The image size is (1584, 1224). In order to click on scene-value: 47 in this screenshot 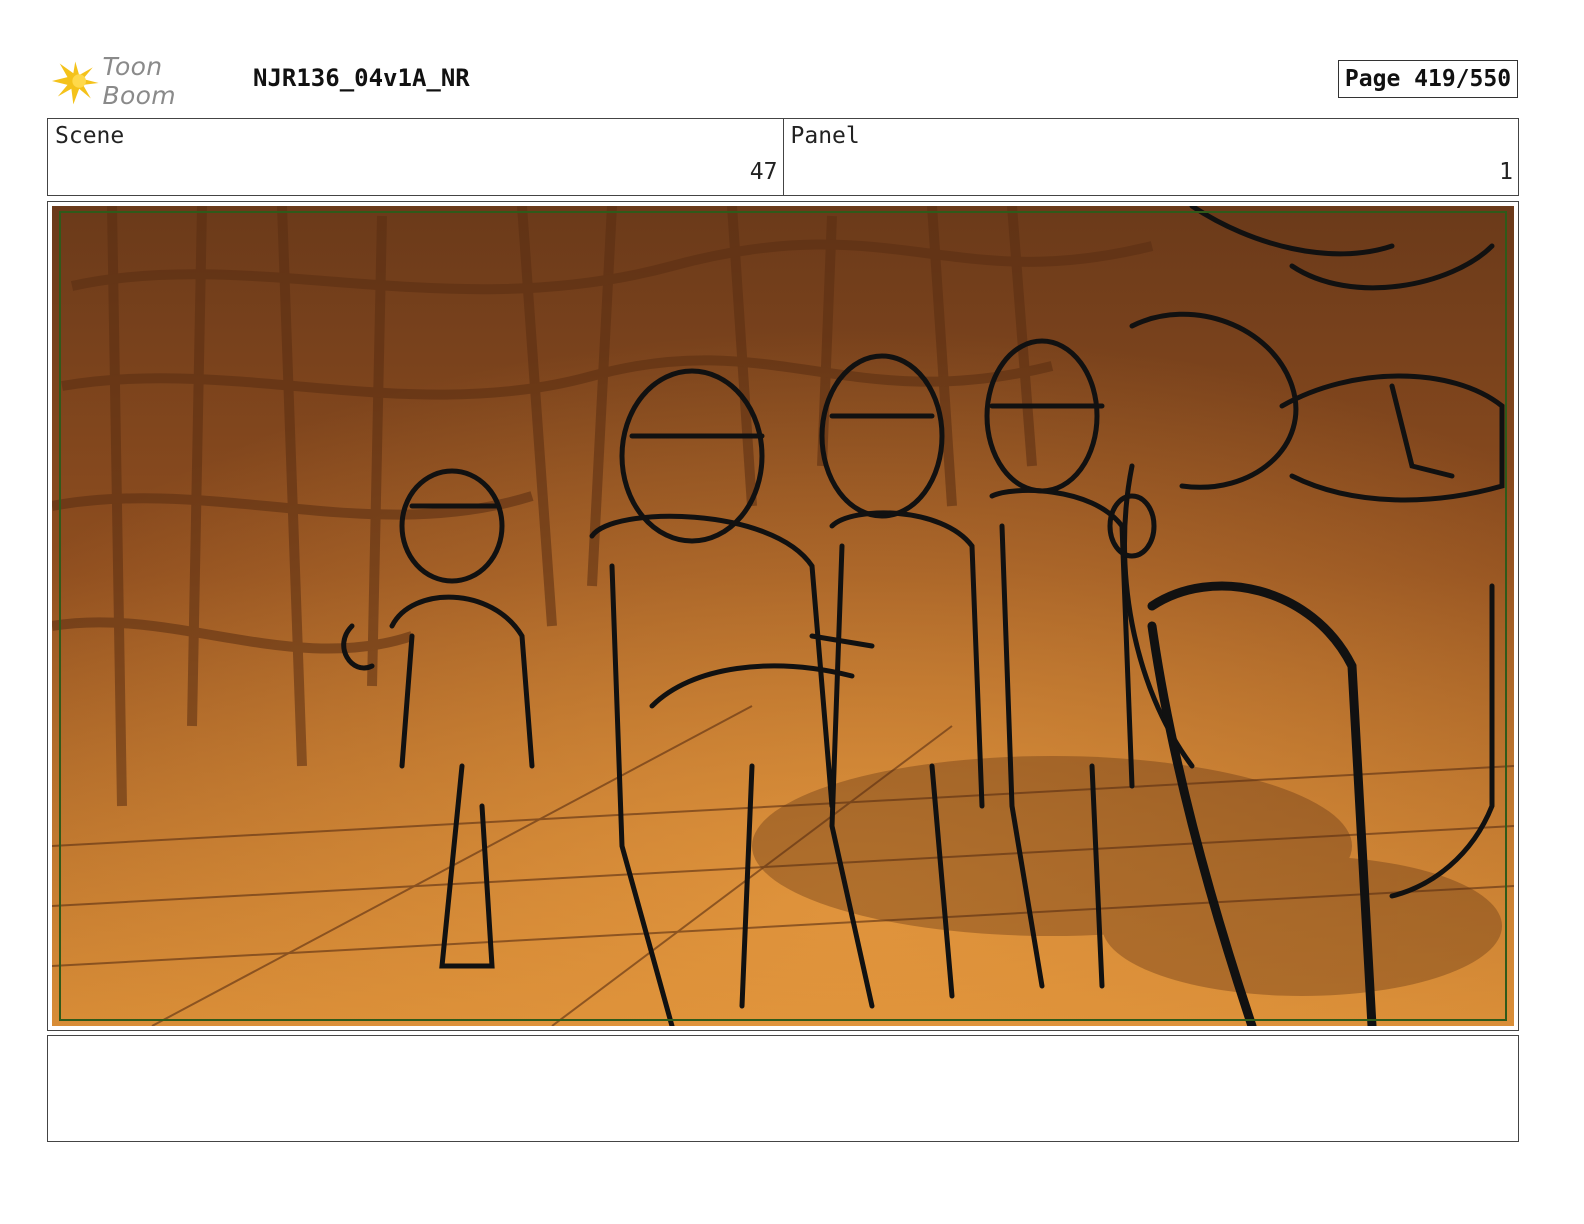, I will do `click(763, 172)`.